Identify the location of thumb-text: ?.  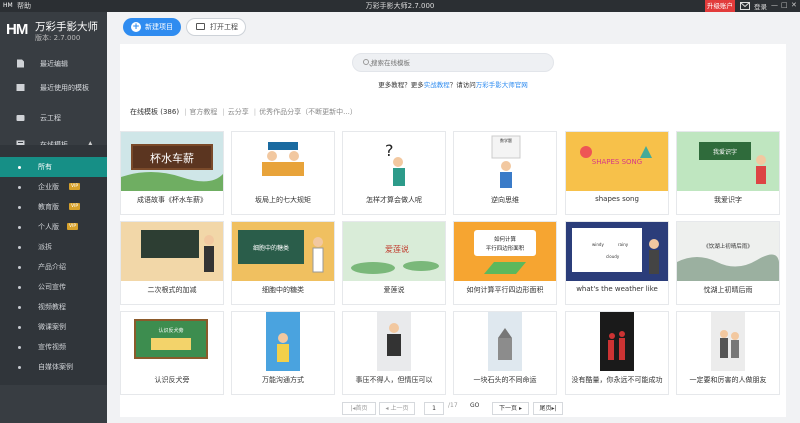
(389, 150).